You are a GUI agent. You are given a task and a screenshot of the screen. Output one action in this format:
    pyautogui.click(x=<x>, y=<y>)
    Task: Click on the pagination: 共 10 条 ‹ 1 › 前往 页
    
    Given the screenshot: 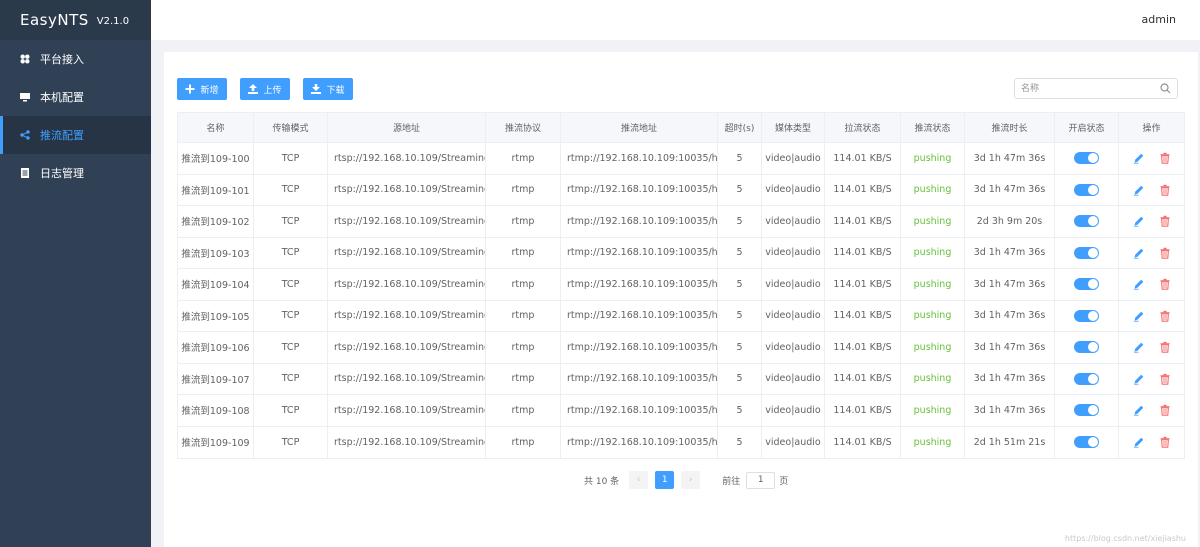 What is the action you would take?
    pyautogui.click(x=686, y=480)
    